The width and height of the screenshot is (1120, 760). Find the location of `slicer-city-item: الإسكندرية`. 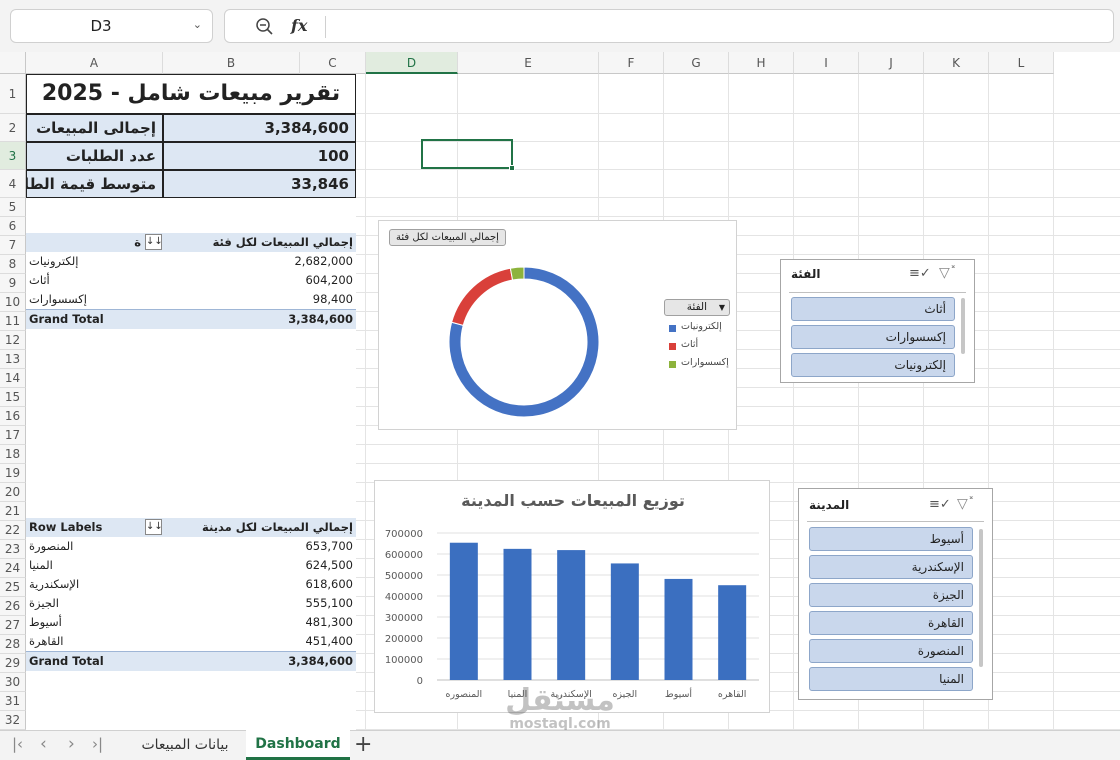

slicer-city-item: الإسكندرية is located at coordinates (891, 567).